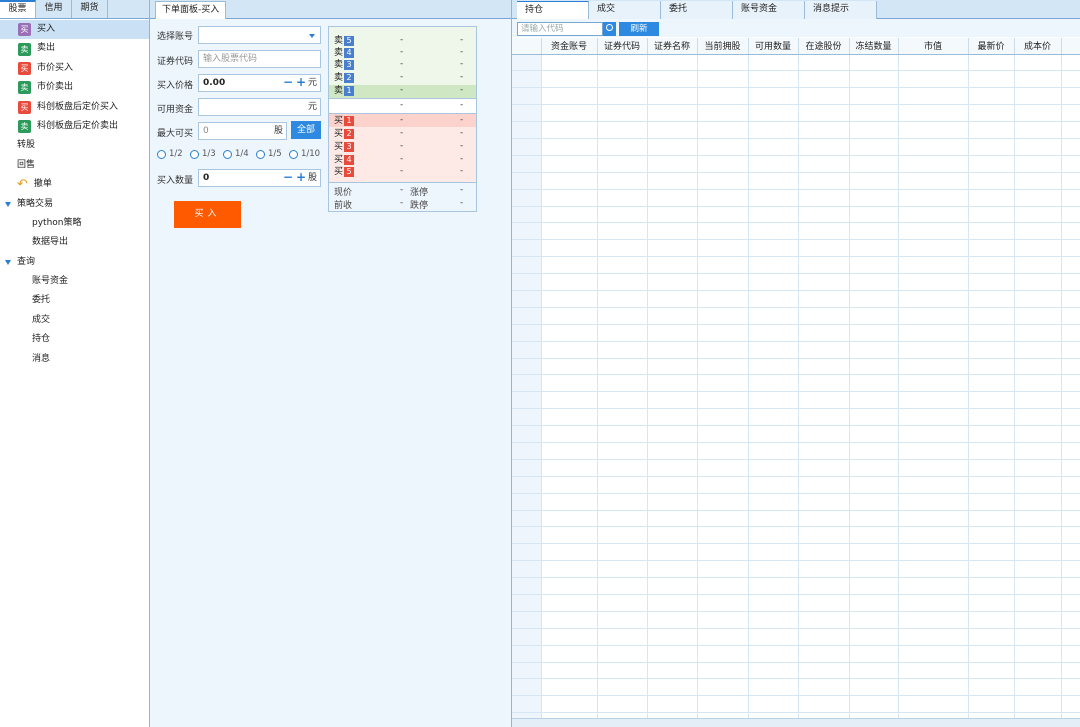 This screenshot has width=1080, height=727. What do you see at coordinates (54, 9) in the screenshot?
I see `tab-credit: 信用` at bounding box center [54, 9].